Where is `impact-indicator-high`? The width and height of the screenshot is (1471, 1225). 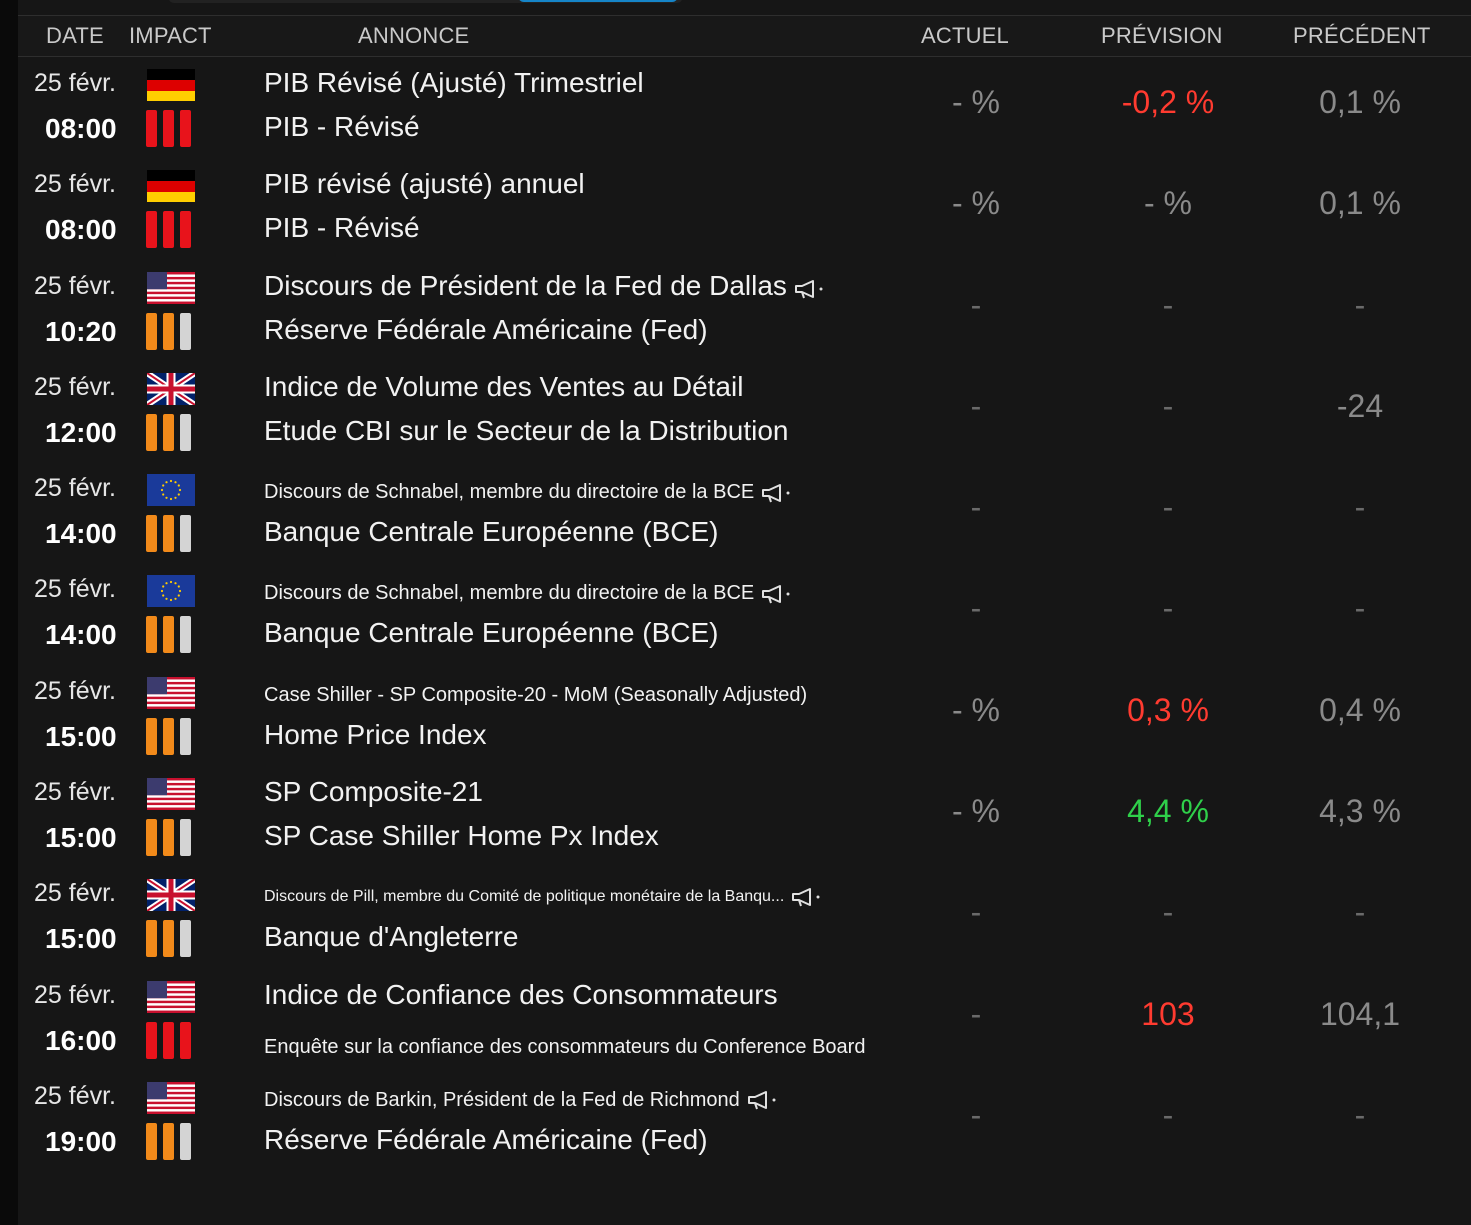 impact-indicator-high is located at coordinates (168, 128).